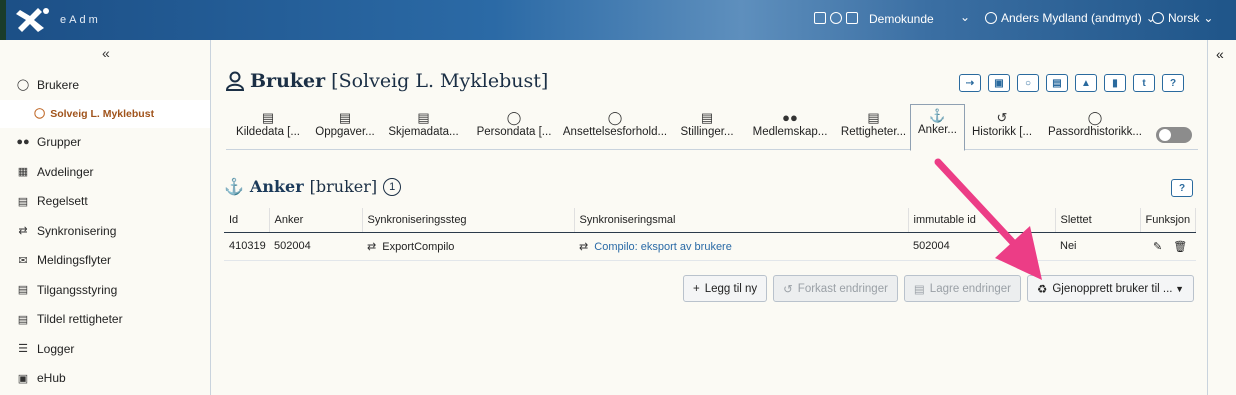  I want to click on lock-icon: ▣, so click(999, 83).